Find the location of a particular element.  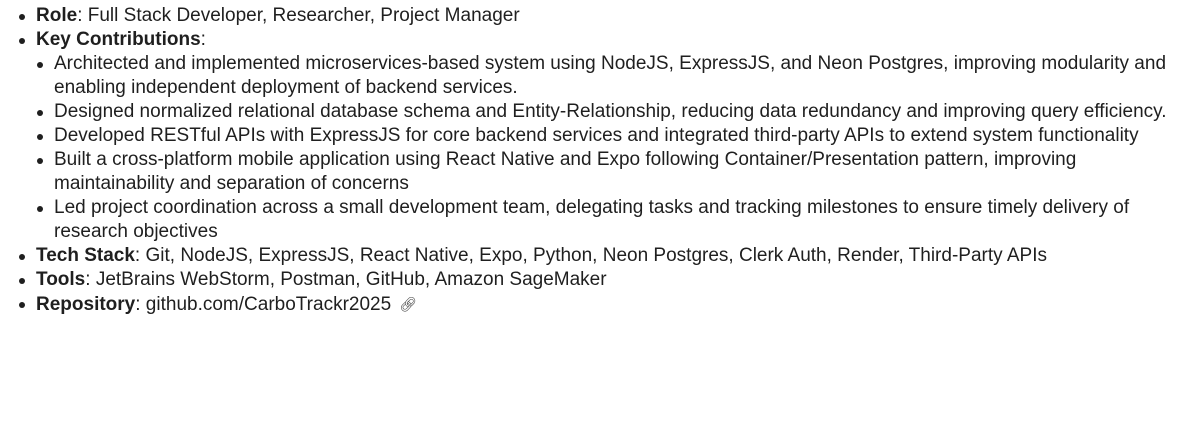

role-label: Role is located at coordinates (57, 15).